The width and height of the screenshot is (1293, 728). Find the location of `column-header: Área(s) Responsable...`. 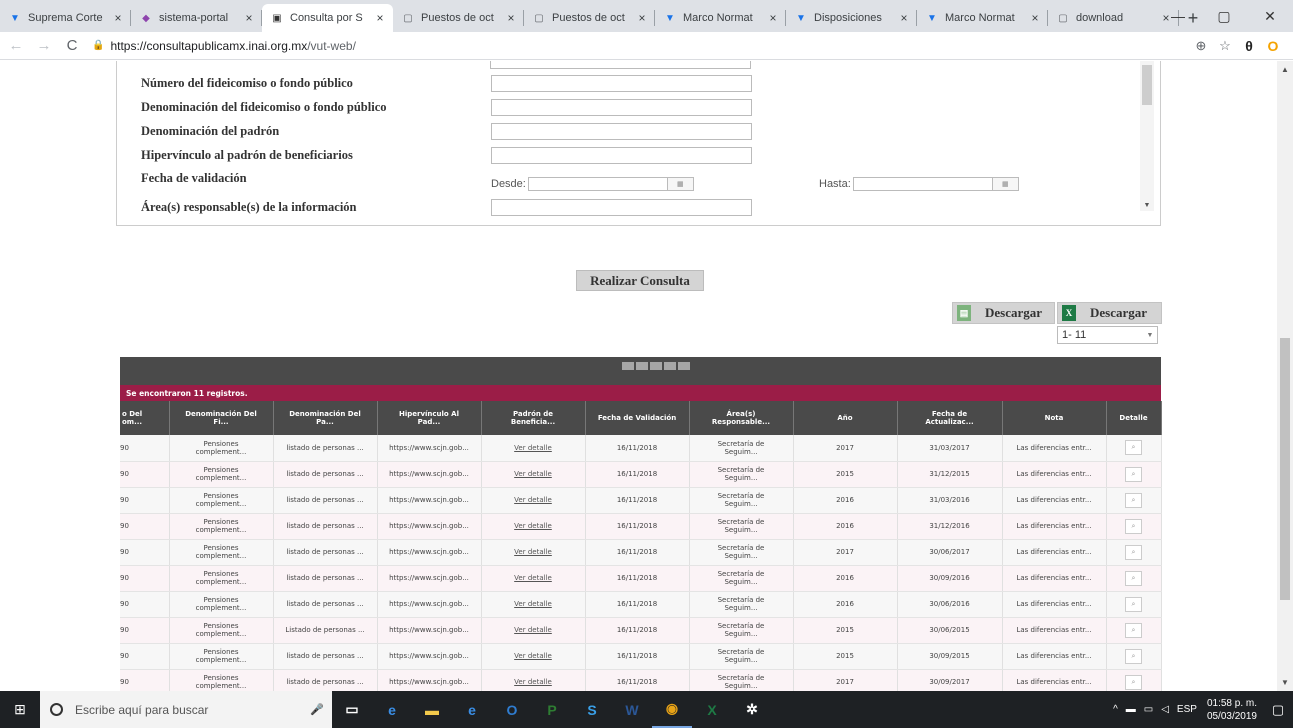

column-header: Área(s) Responsable... is located at coordinates (741, 418).